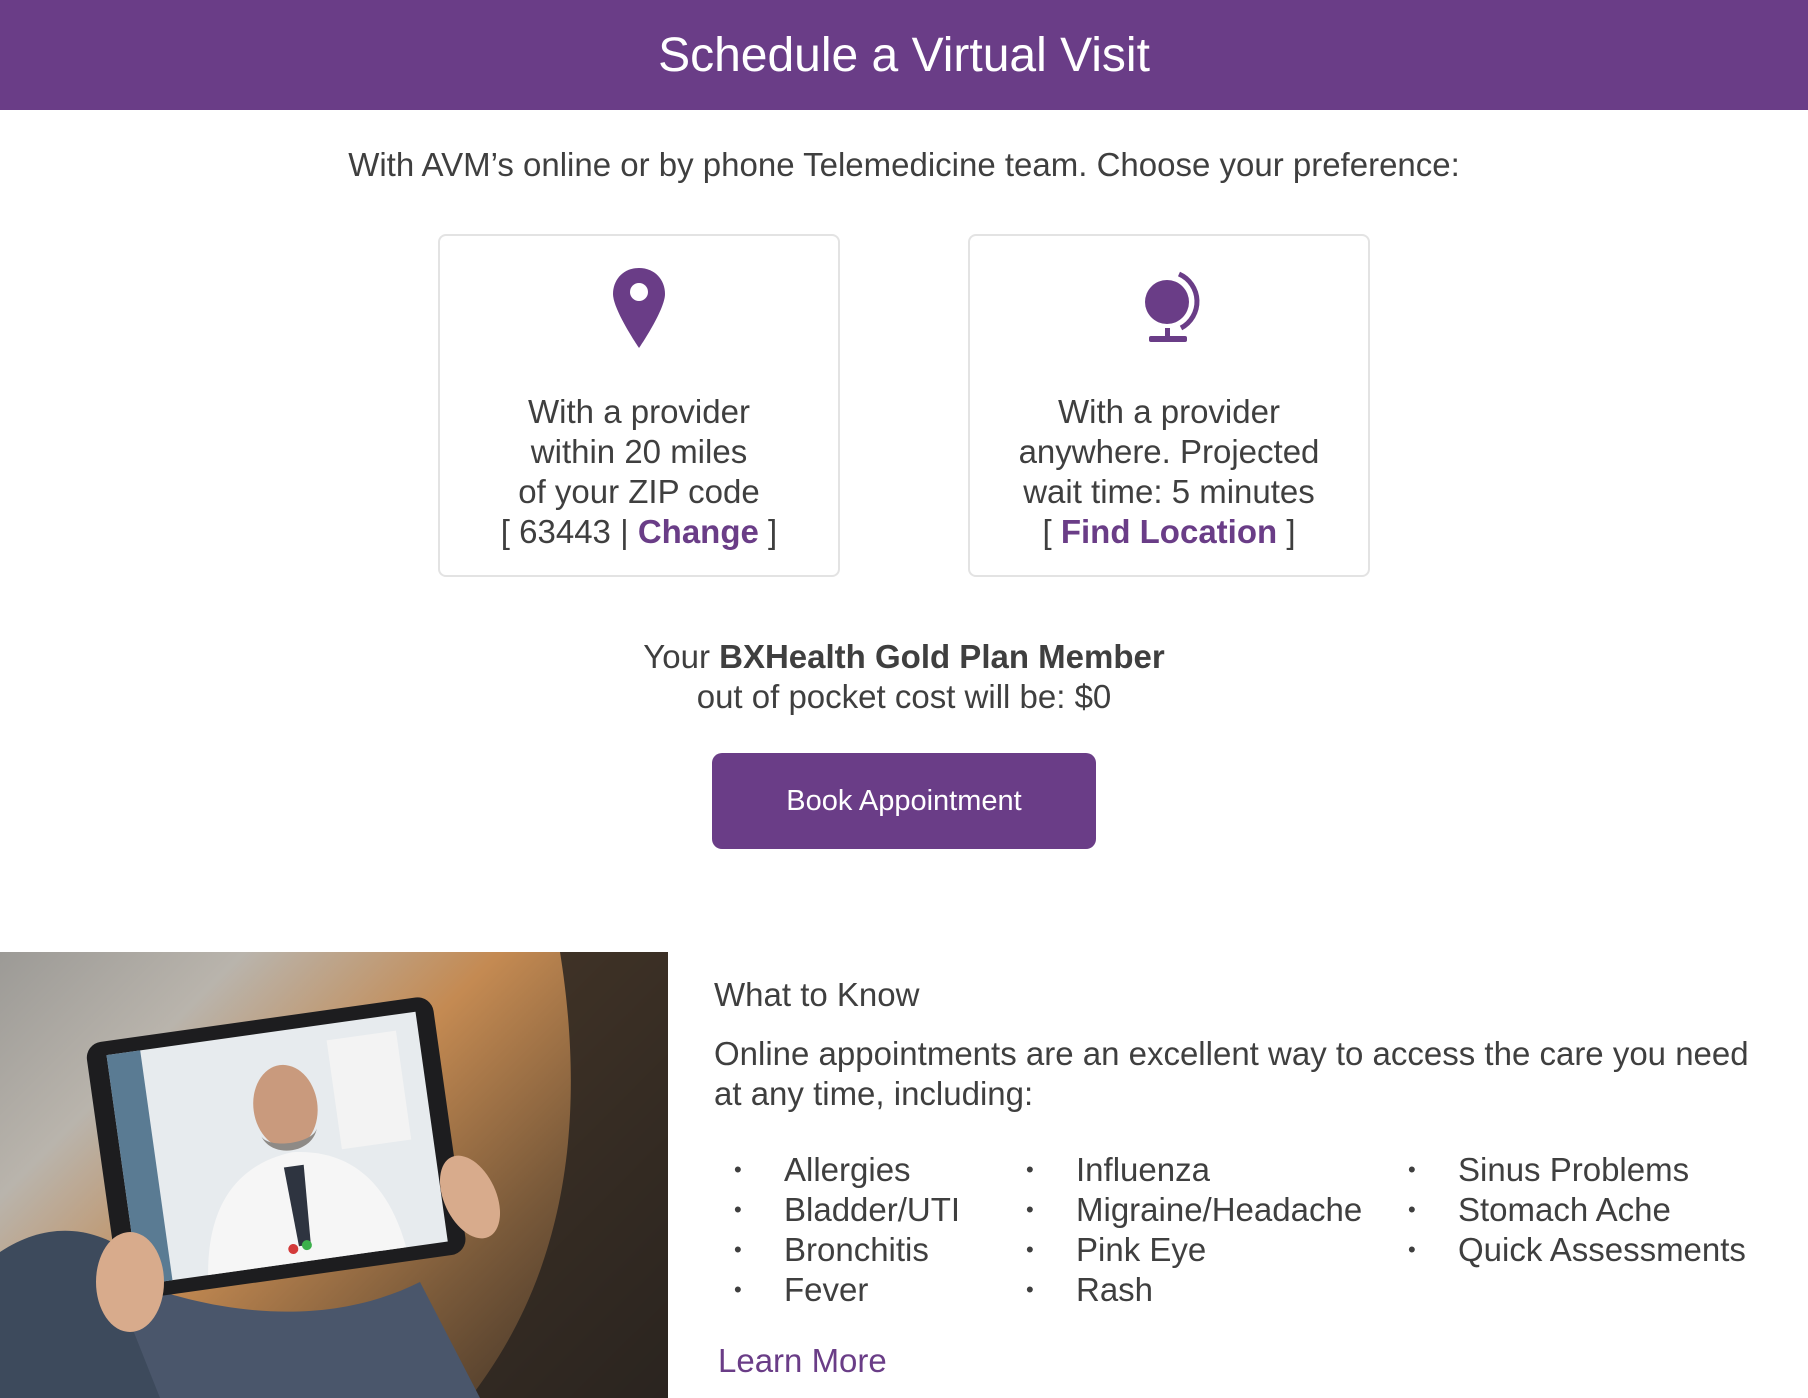  Describe the element at coordinates (698, 531) in the screenshot. I see `change-zip-link: Change` at that location.